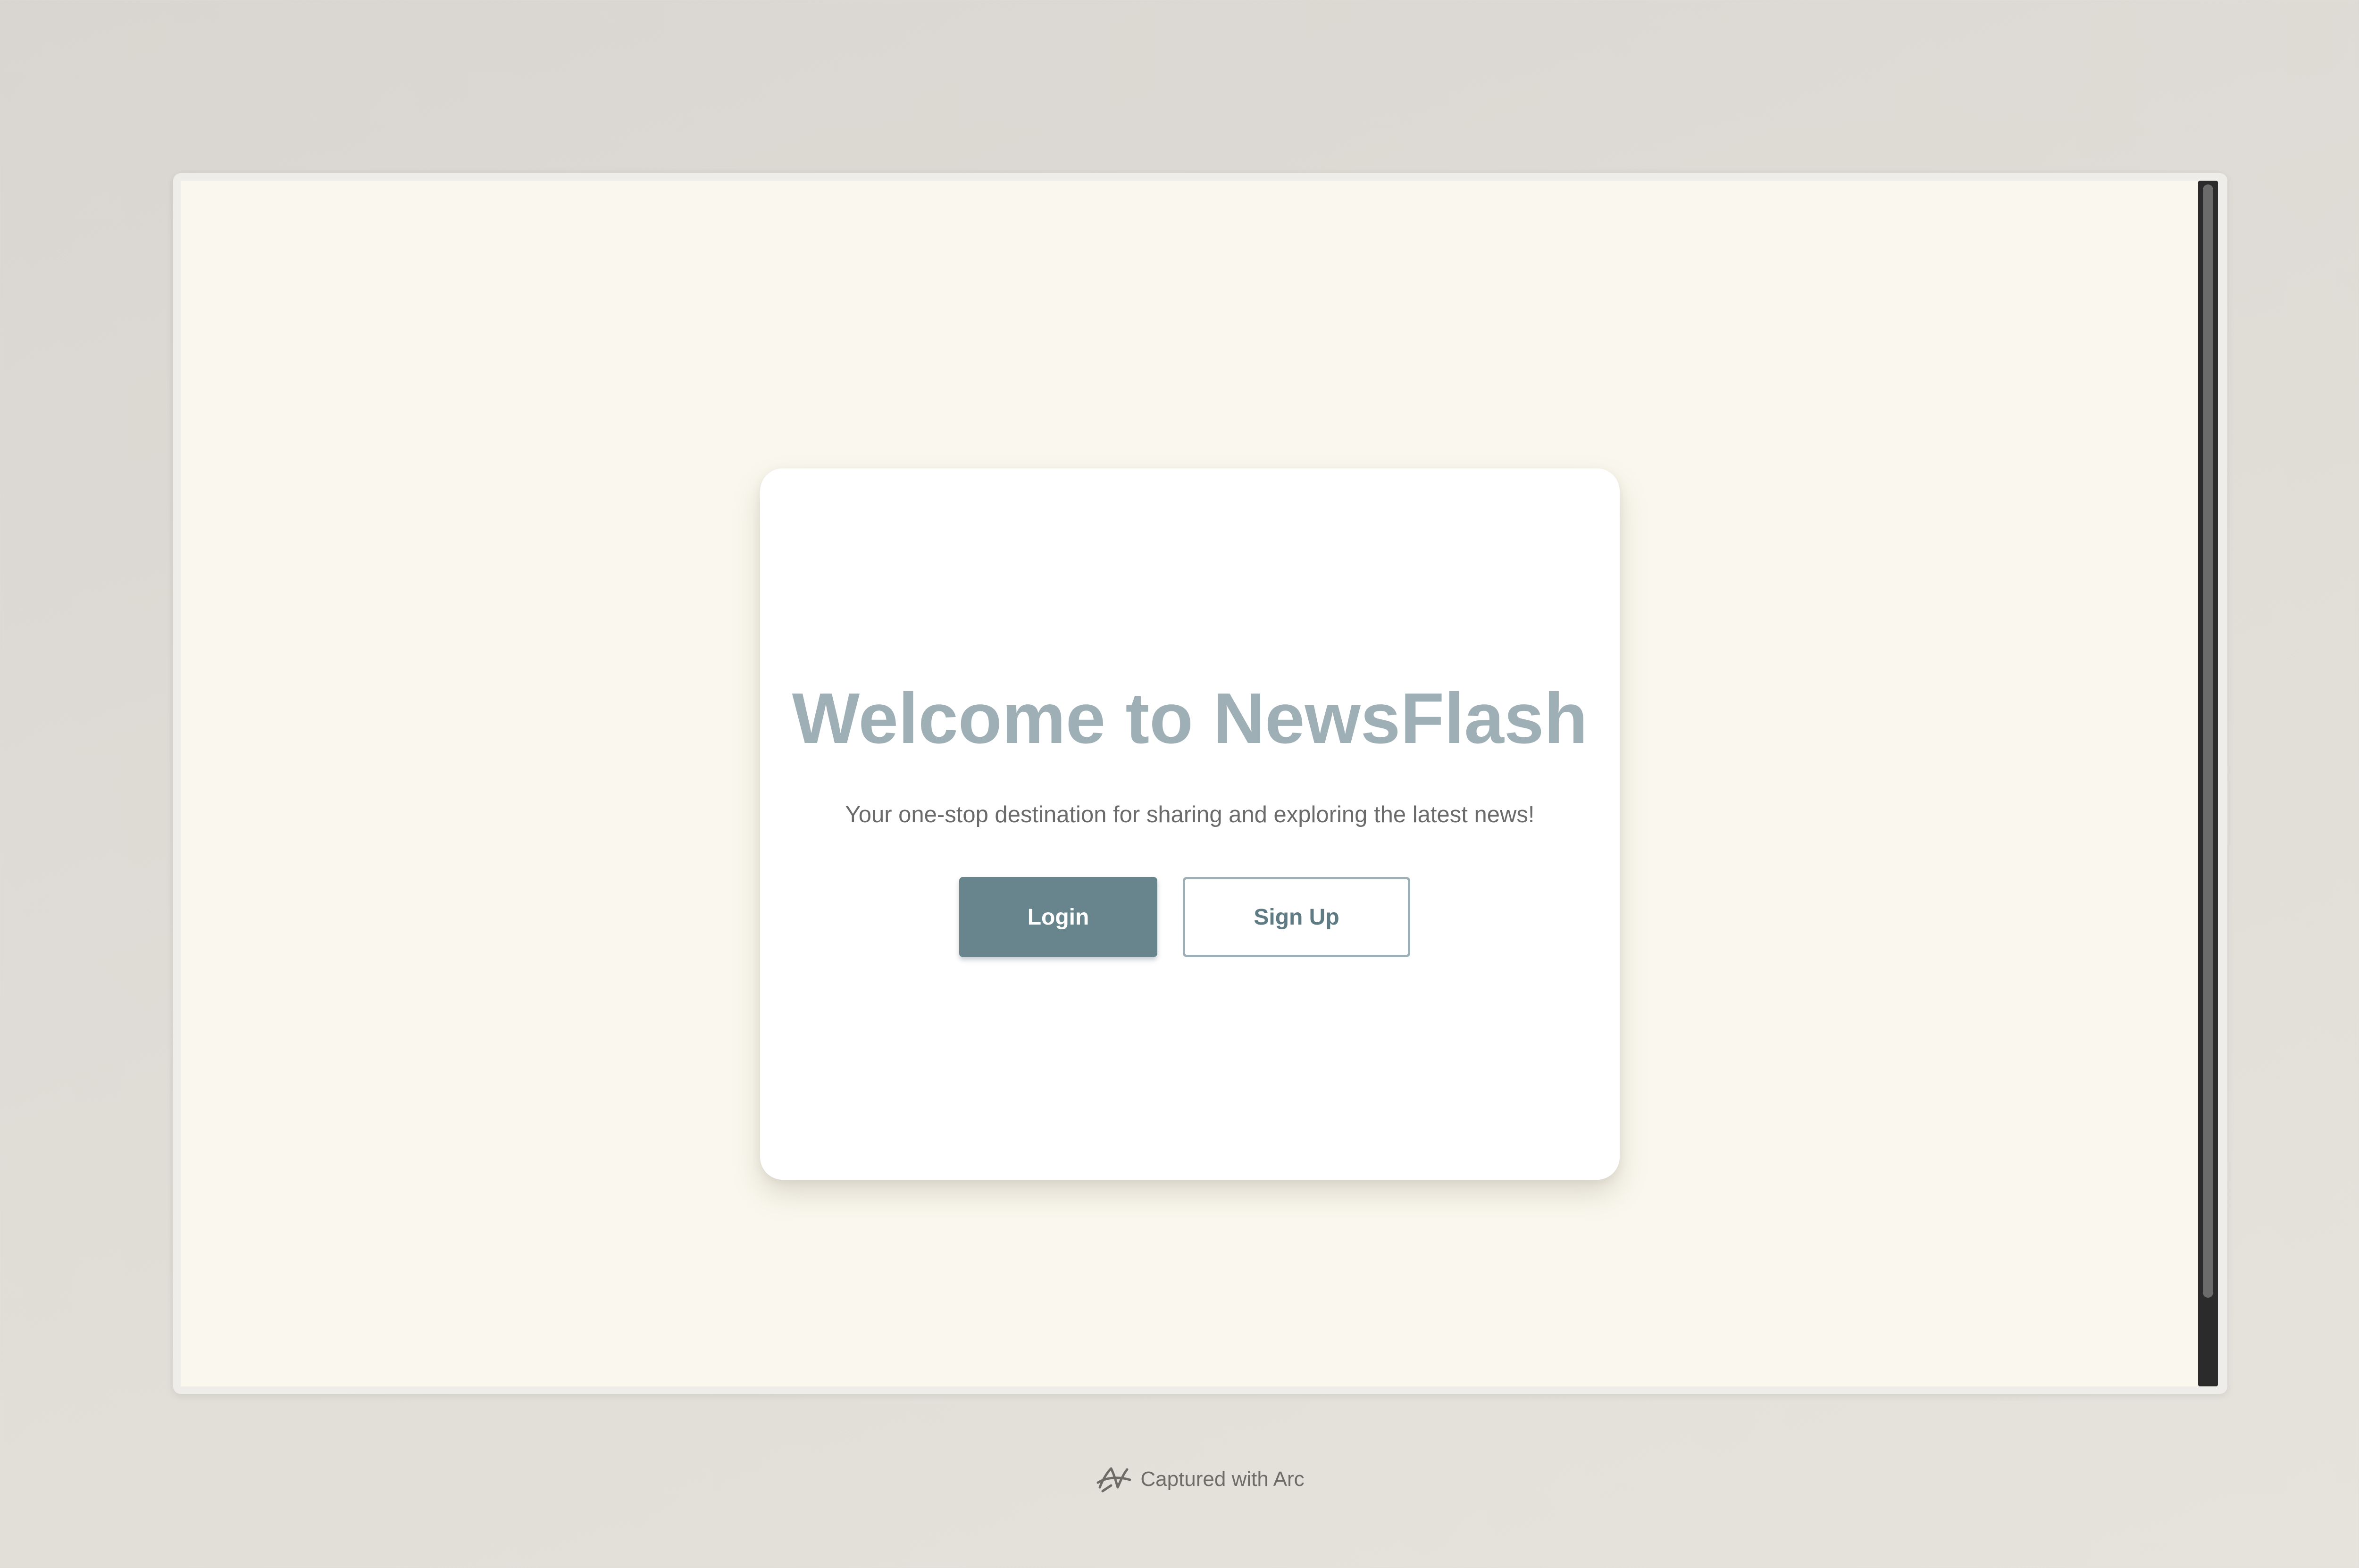  Describe the element at coordinates (1296, 917) in the screenshot. I see `sign-up-button: Sign Up` at that location.